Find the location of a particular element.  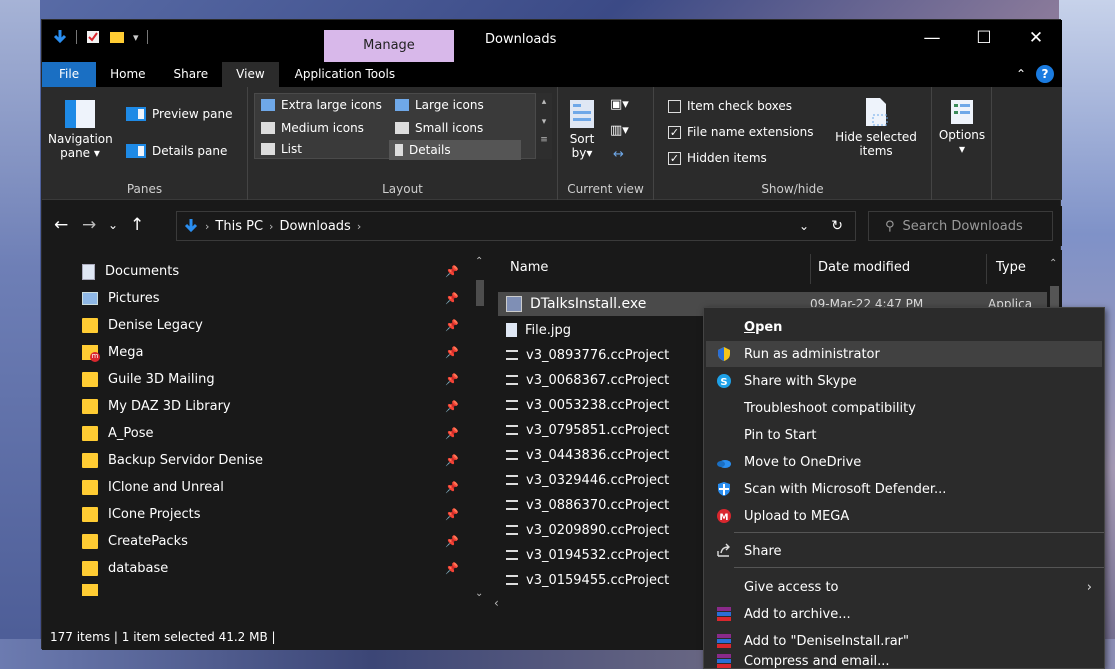

hide-selected-items-button: Hide selected items is located at coordinates (876, 127).